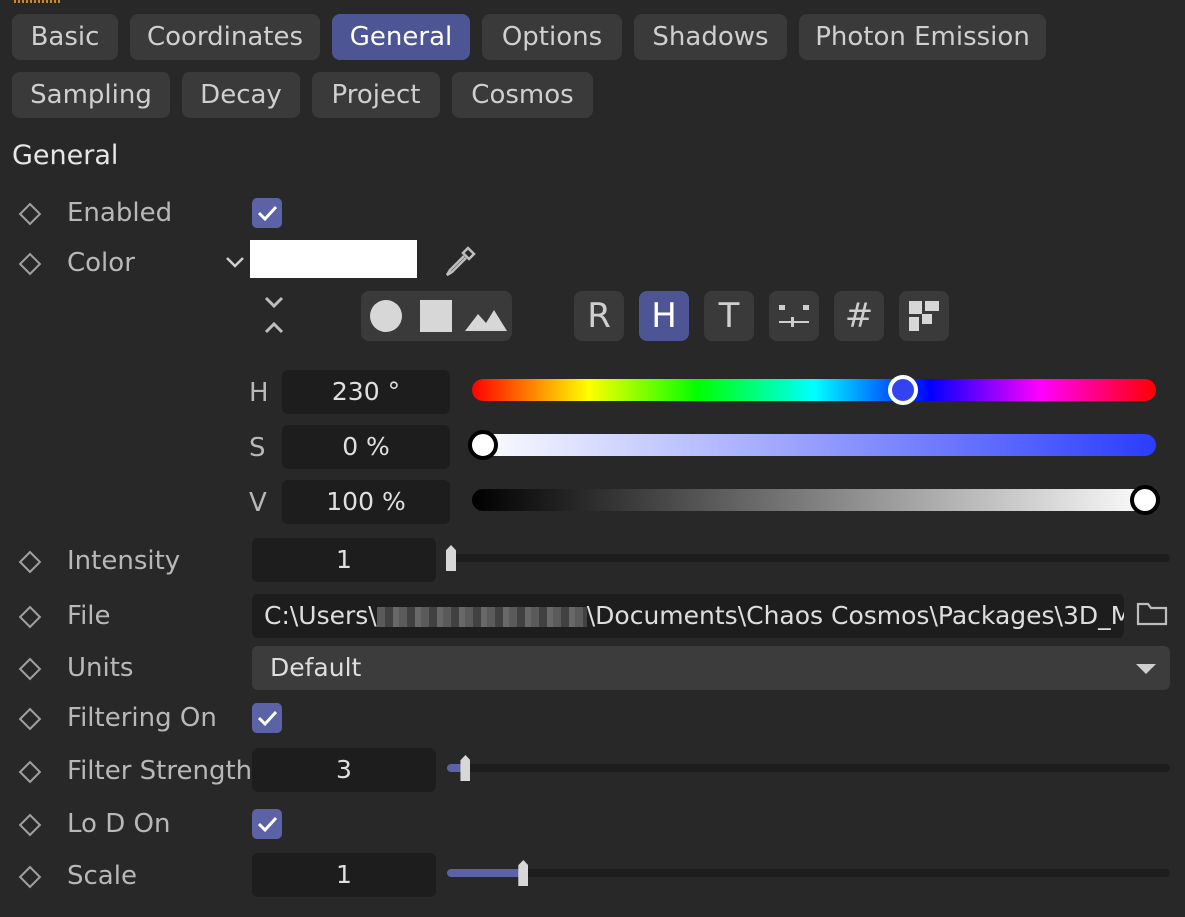  What do you see at coordinates (485, 873) in the screenshot?
I see `scale-slider-fill` at bounding box center [485, 873].